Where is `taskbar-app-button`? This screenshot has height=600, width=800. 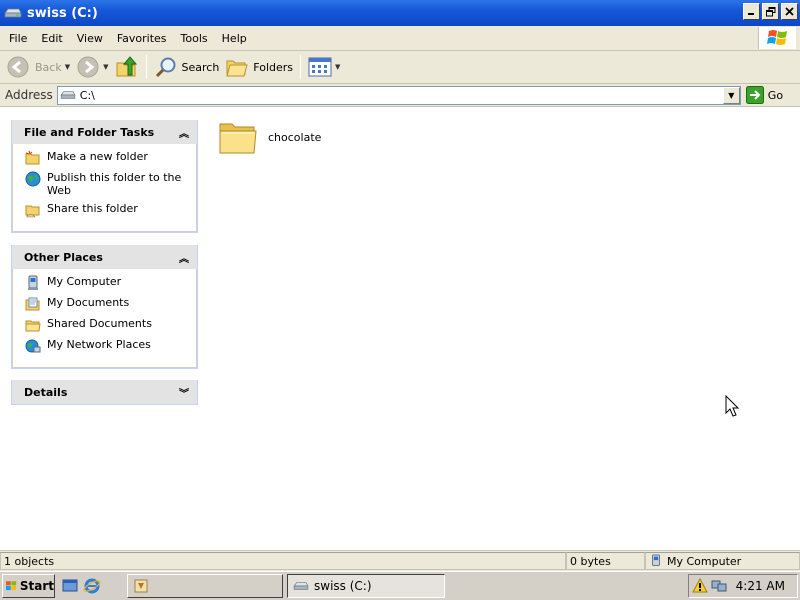
taskbar-app-button is located at coordinates (205, 586).